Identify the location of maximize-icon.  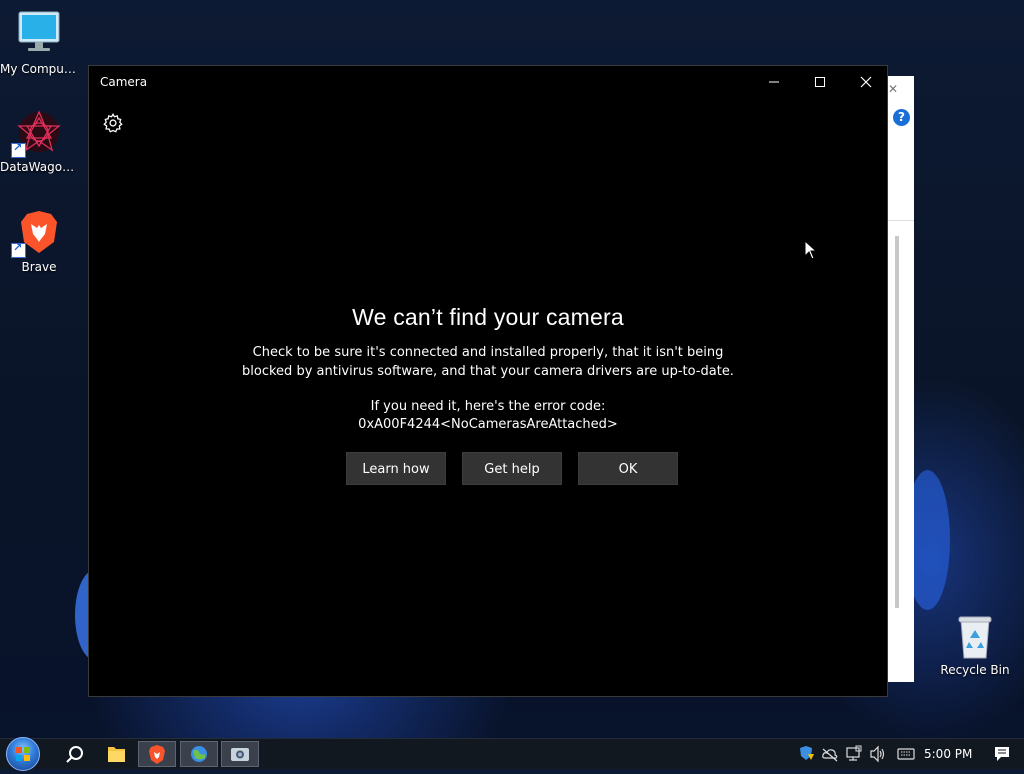
(820, 82).